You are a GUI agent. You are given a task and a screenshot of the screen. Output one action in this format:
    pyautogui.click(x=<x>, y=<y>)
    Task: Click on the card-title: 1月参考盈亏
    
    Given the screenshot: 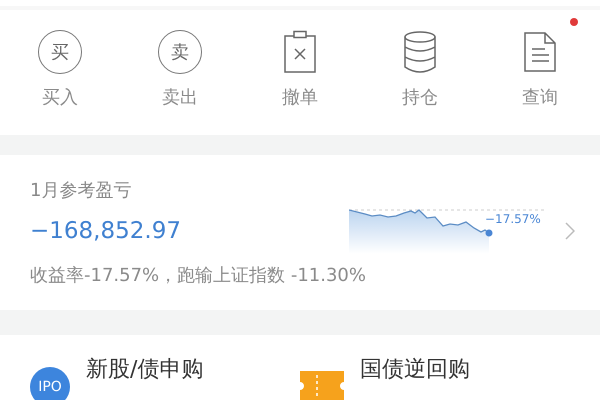 What is the action you would take?
    pyautogui.click(x=81, y=191)
    